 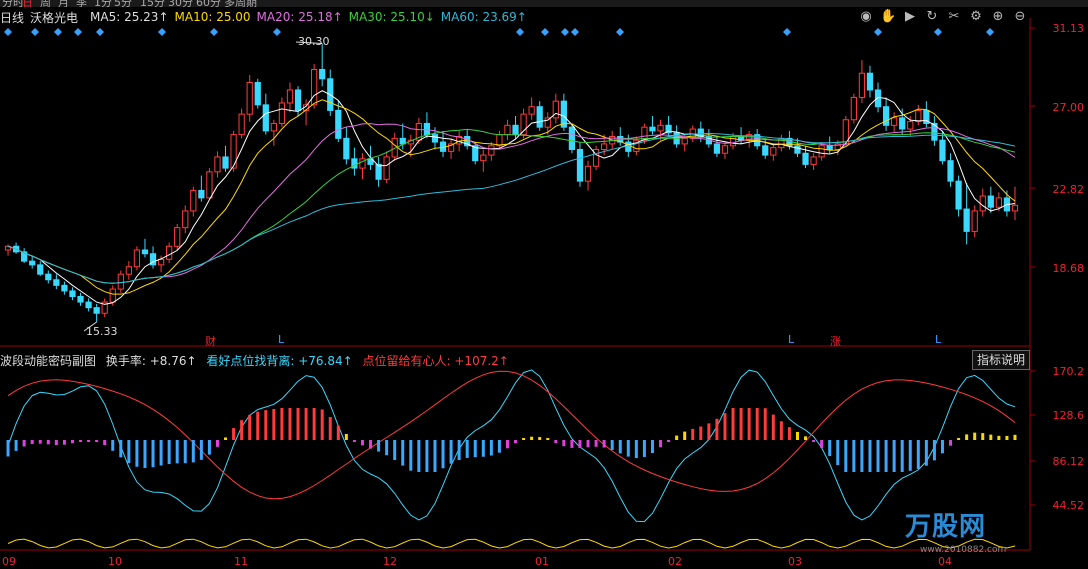 What do you see at coordinates (1068, 189) in the screenshot?
I see `price-axis-label: 22.82` at bounding box center [1068, 189].